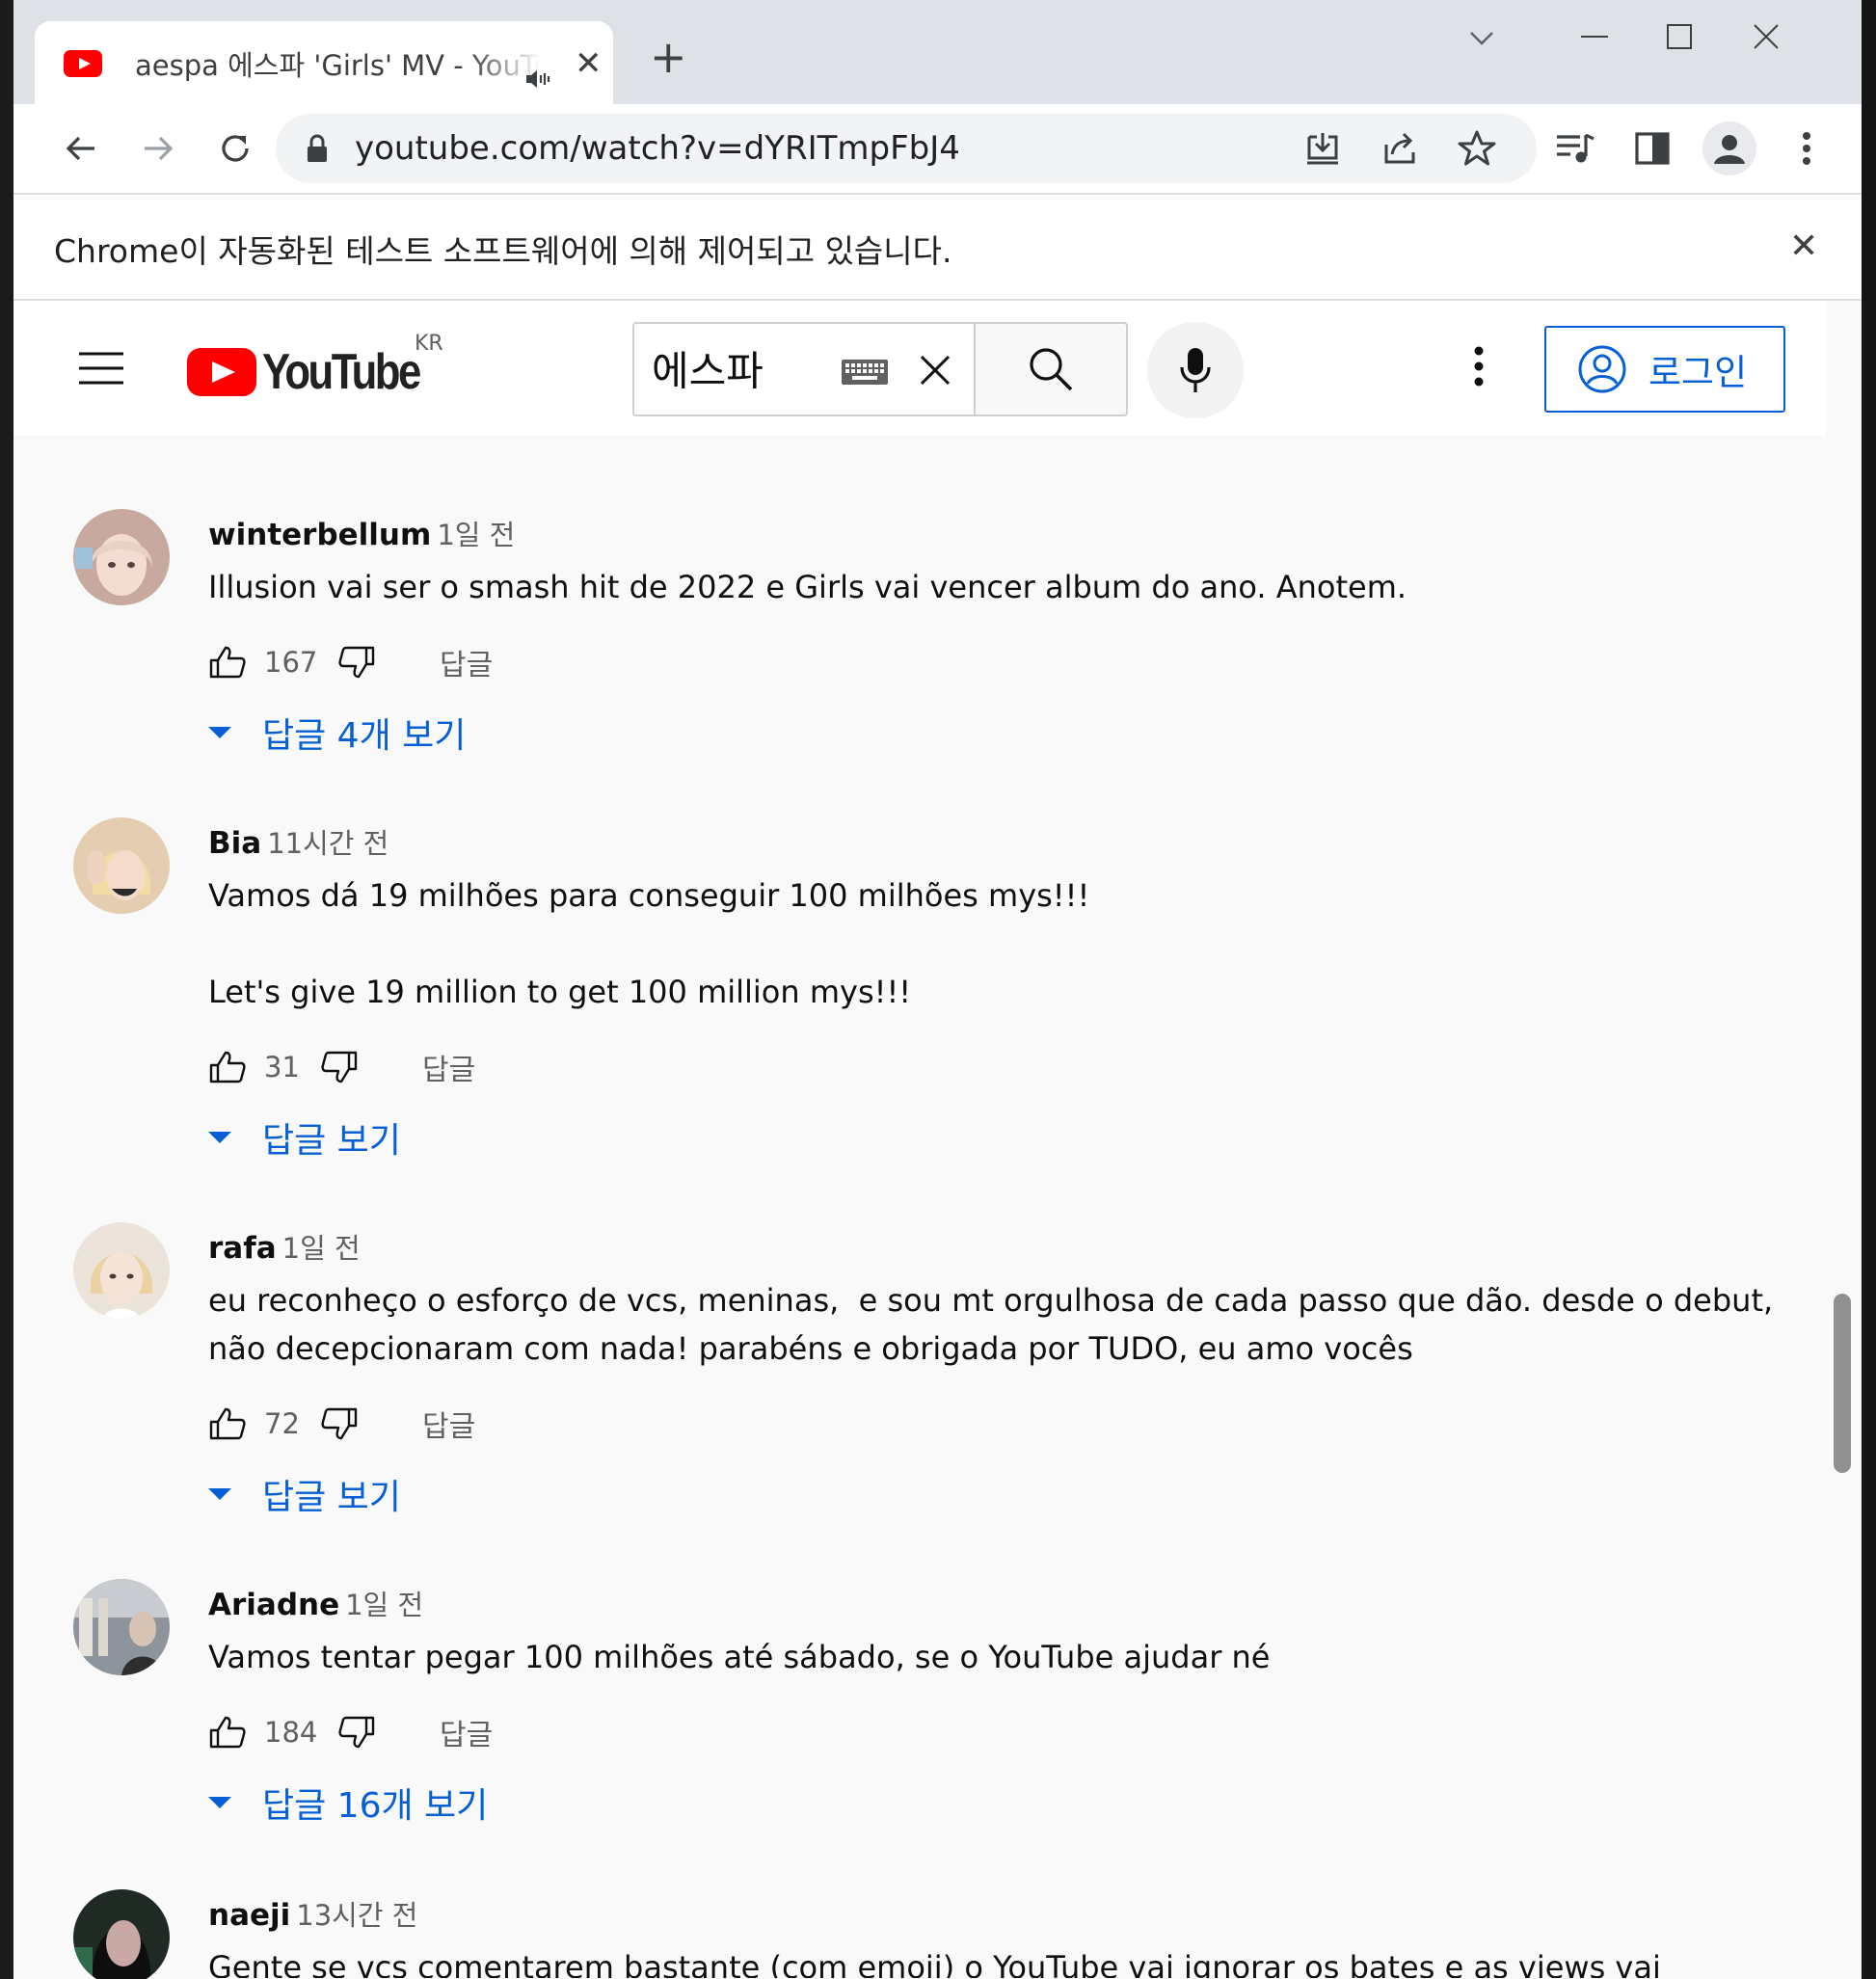 The width and height of the screenshot is (1876, 1979). Describe the element at coordinates (1477, 148) in the screenshot. I see `bookmark-star-icon` at that location.